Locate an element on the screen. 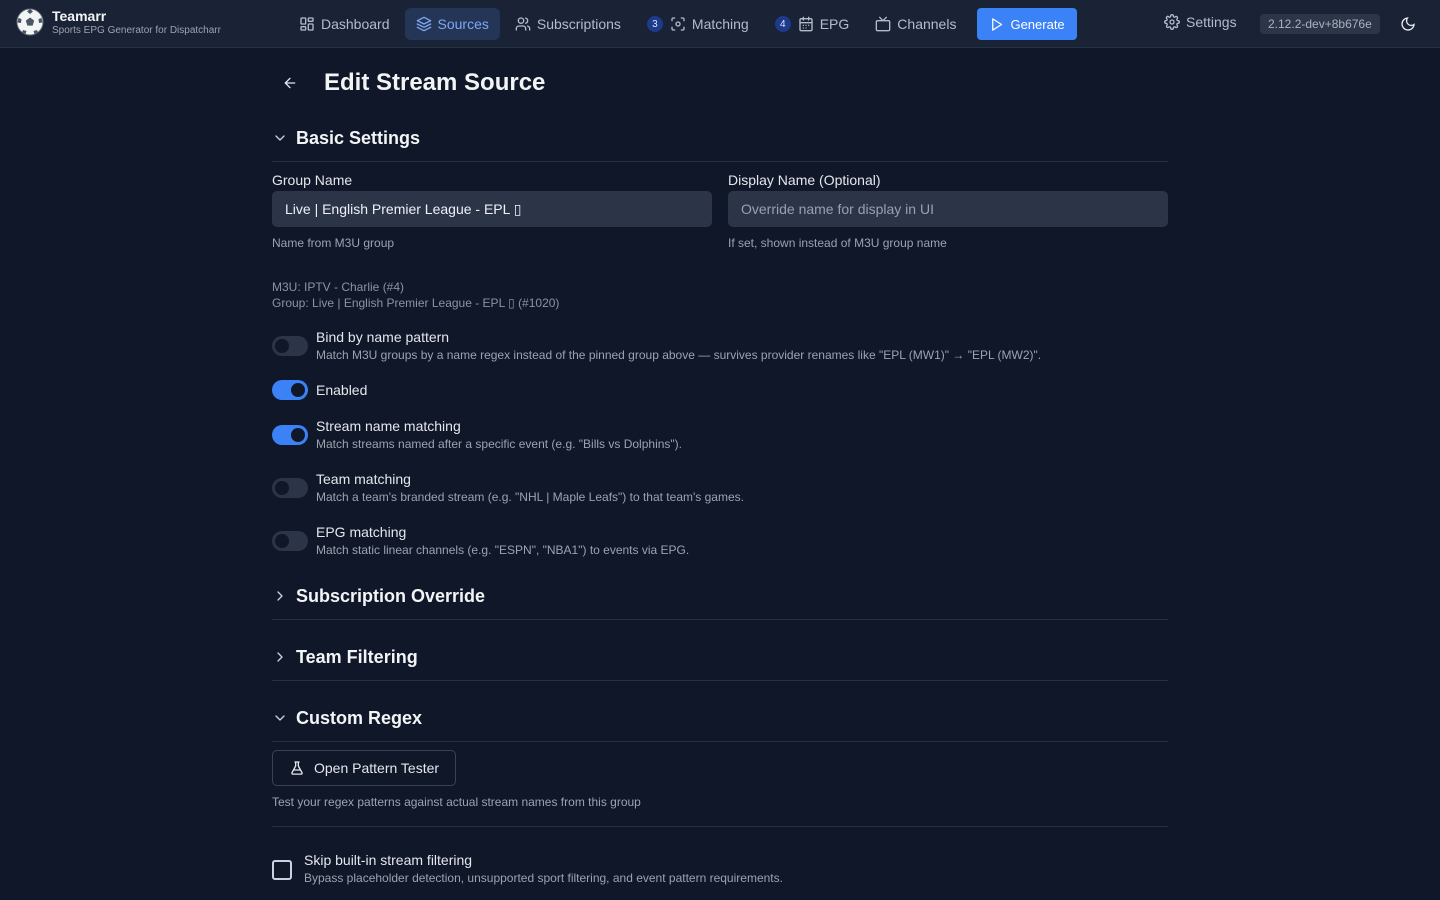 The image size is (1440, 900). nav-matching-label: Matching is located at coordinates (720, 24).